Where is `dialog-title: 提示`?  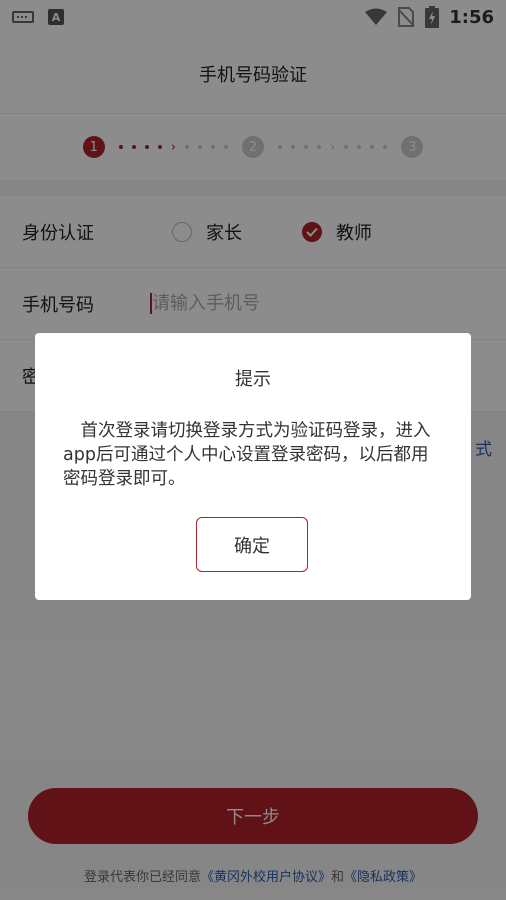 dialog-title: 提示 is located at coordinates (253, 379).